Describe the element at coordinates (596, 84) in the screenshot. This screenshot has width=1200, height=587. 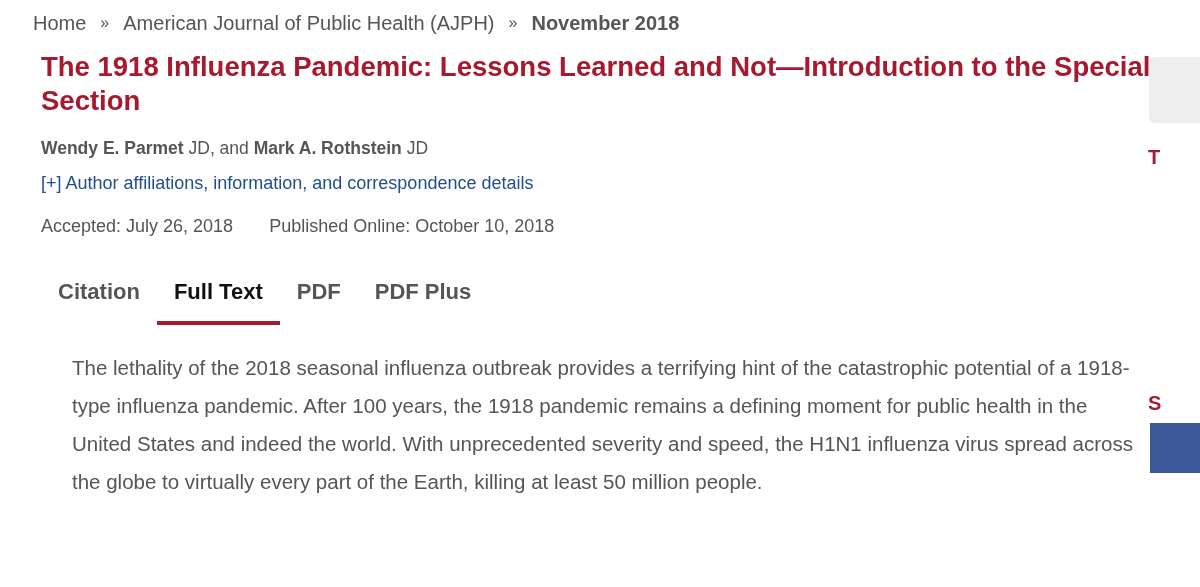
I see `article-title: The 1918 Influenza Pandemic: Lessons Learned and Not—Introduction to the Special Section` at that location.